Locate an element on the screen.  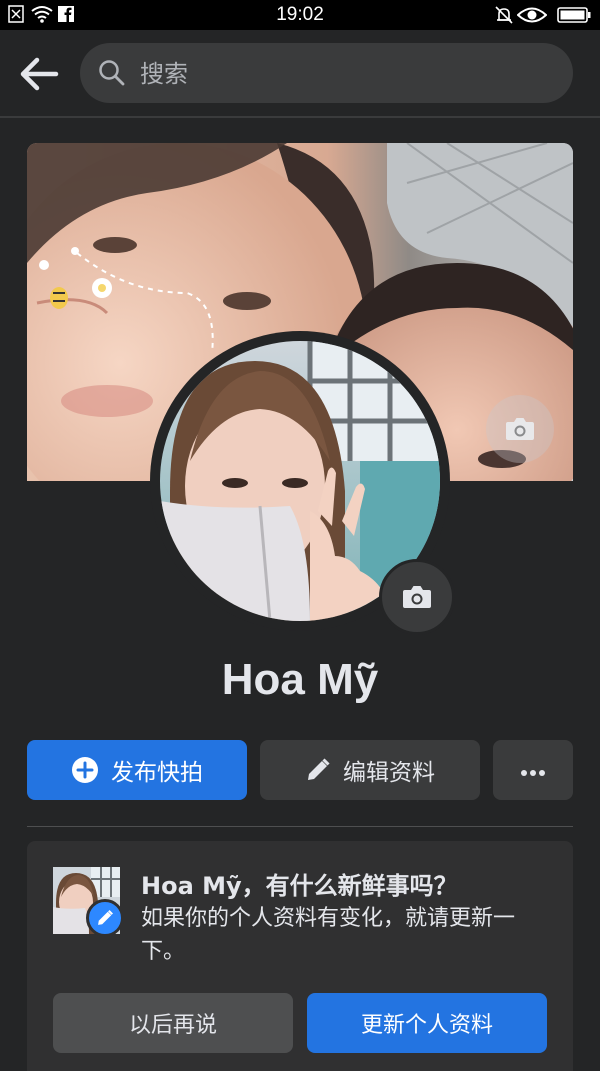
cover-camera-button is located at coordinates (520, 429).